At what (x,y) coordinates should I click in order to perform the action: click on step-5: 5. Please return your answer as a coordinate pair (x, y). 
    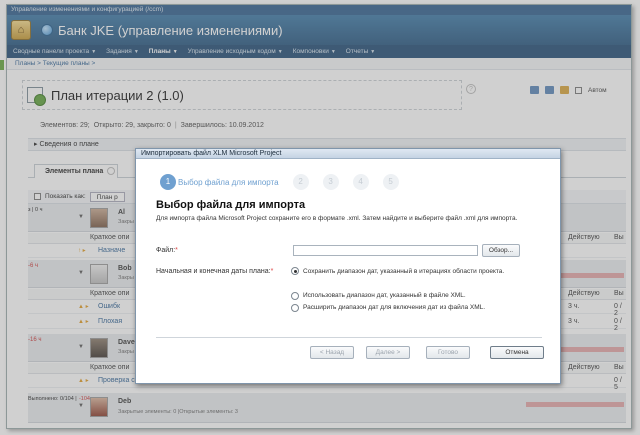
    Looking at the image, I should click on (390, 182).